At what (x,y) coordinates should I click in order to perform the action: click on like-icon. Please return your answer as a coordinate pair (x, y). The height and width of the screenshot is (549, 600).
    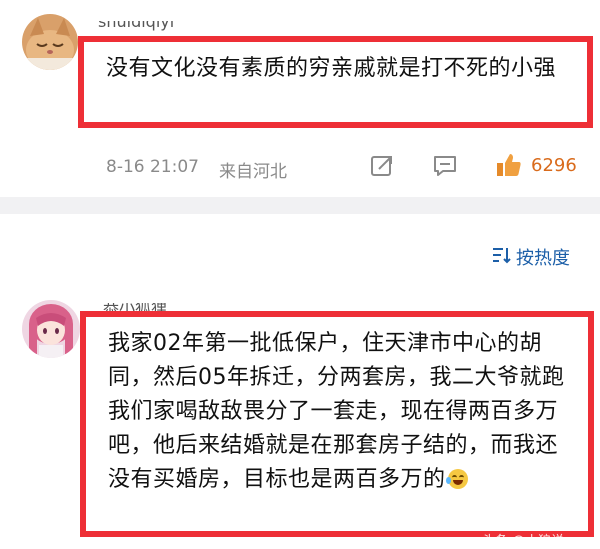
    Looking at the image, I should click on (509, 165).